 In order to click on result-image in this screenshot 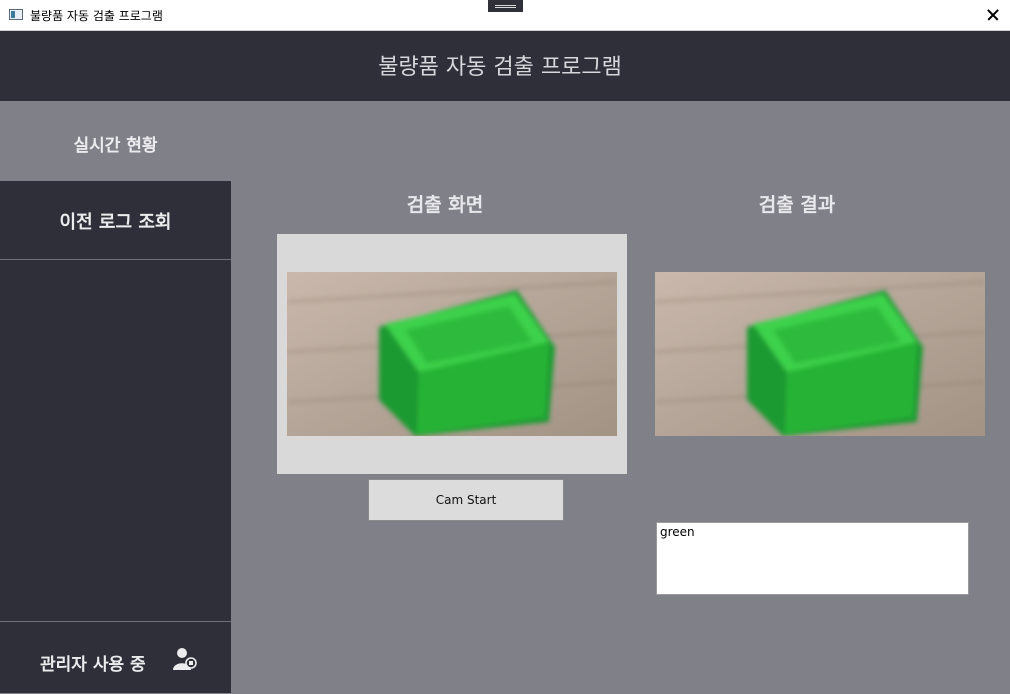, I will do `click(820, 354)`.